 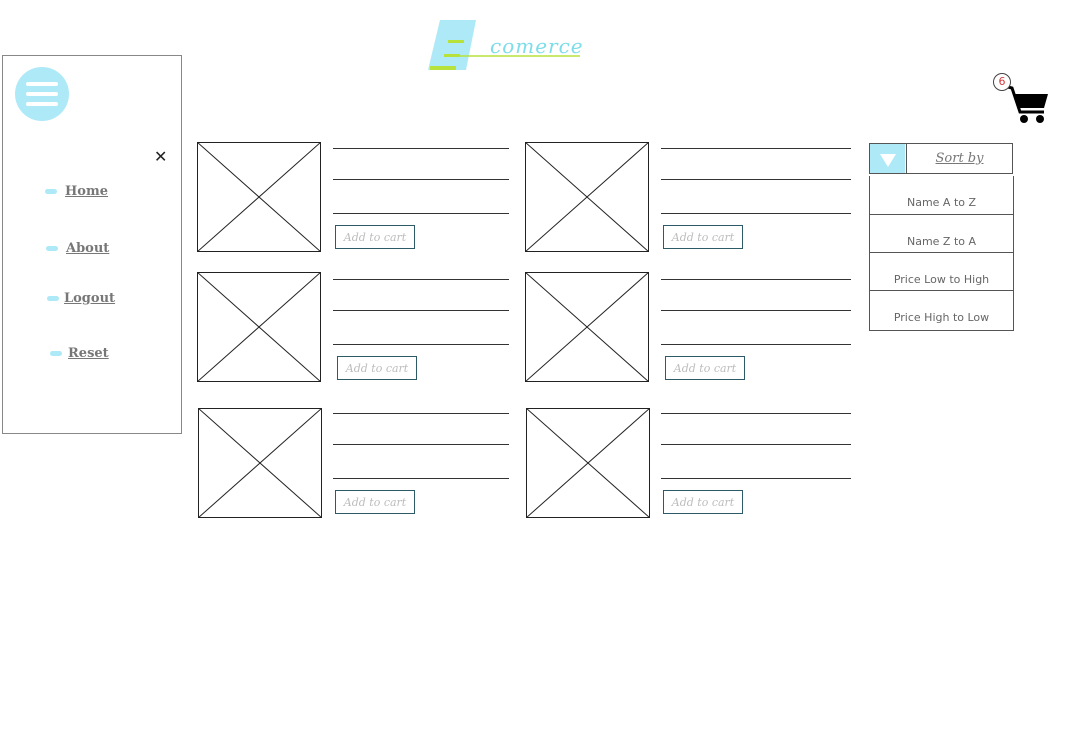 What do you see at coordinates (42, 94) in the screenshot?
I see `hamburger-menu-icon` at bounding box center [42, 94].